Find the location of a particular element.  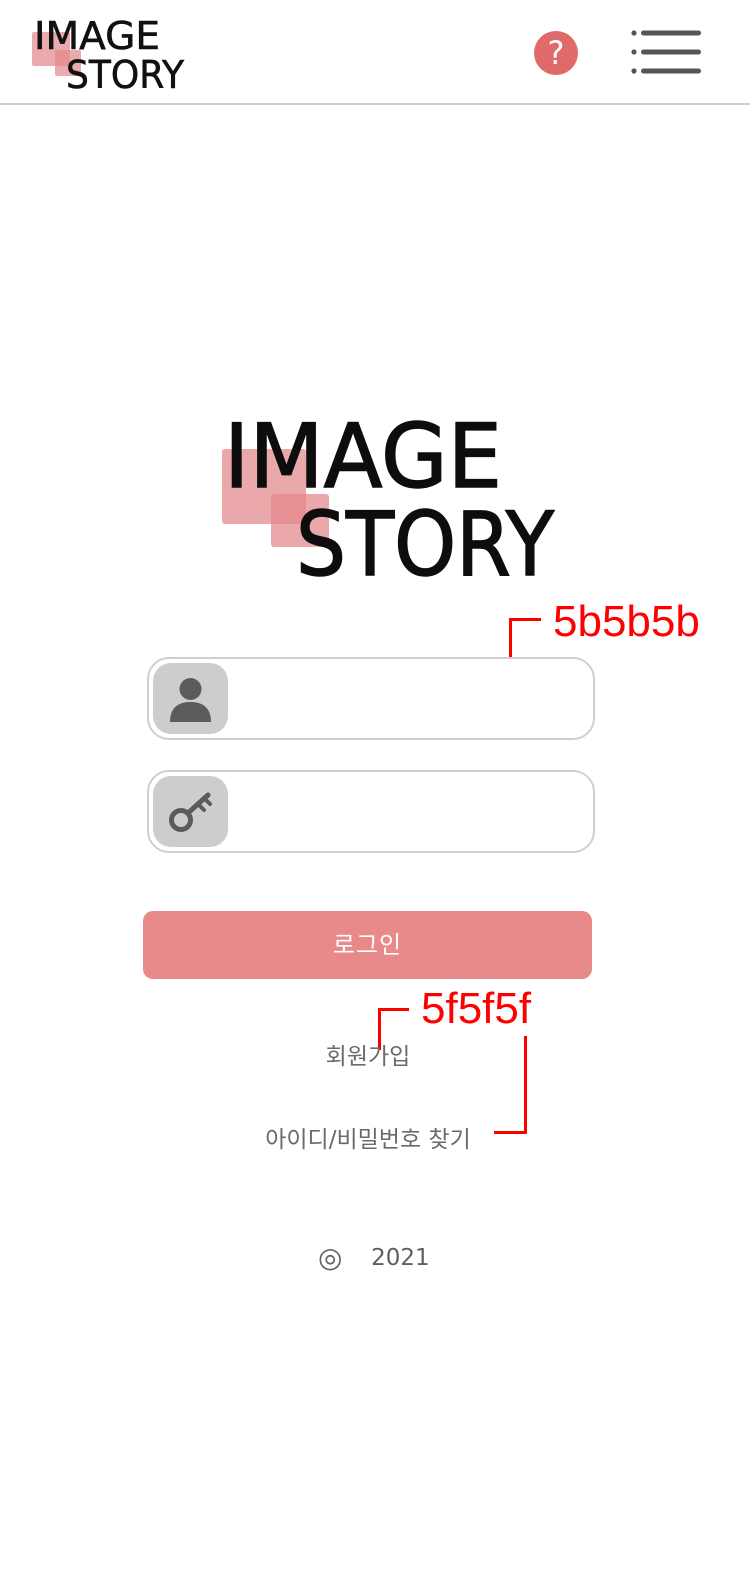

id-field is located at coordinates (371, 698).